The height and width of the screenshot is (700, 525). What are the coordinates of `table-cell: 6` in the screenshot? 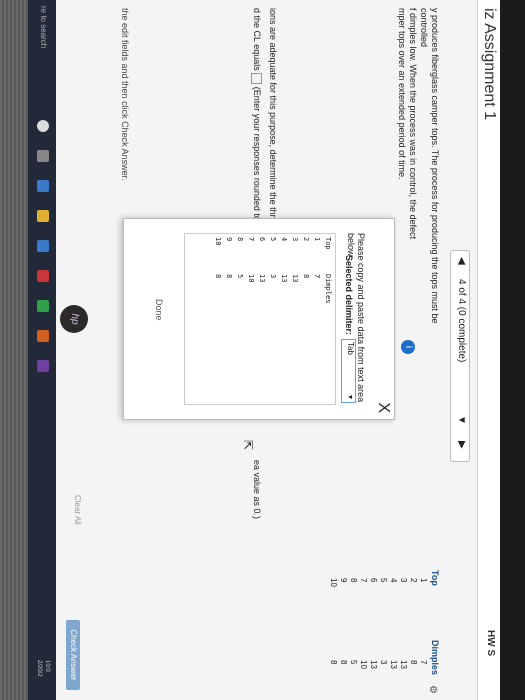 It's located at (373, 580).